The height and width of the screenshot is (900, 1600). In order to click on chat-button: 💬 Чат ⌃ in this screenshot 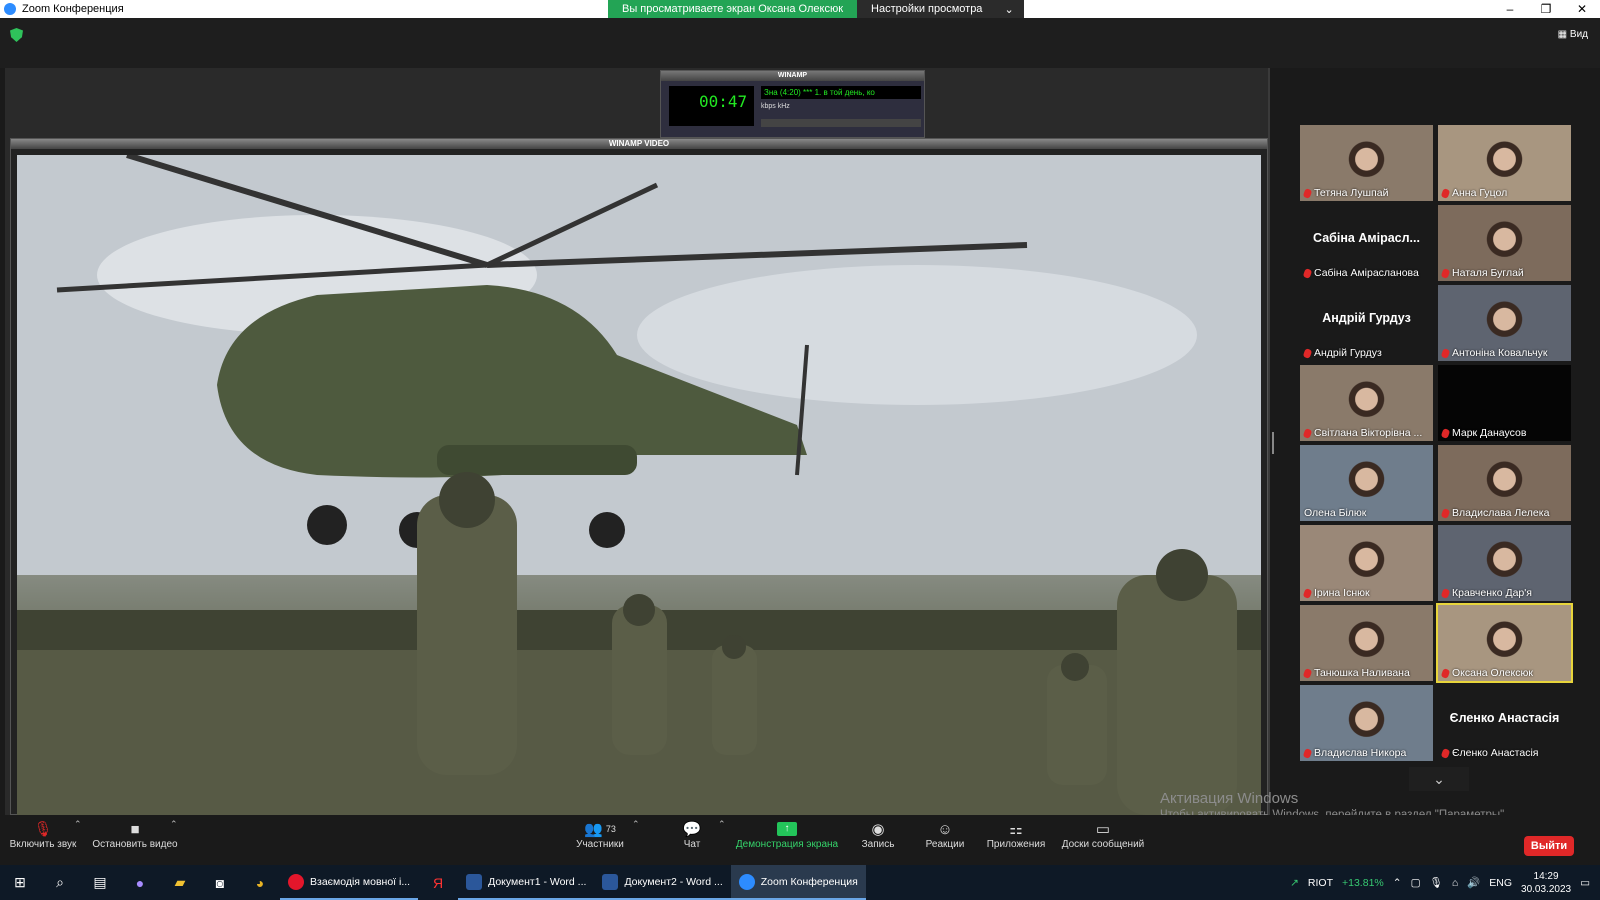, I will do `click(700, 834)`.